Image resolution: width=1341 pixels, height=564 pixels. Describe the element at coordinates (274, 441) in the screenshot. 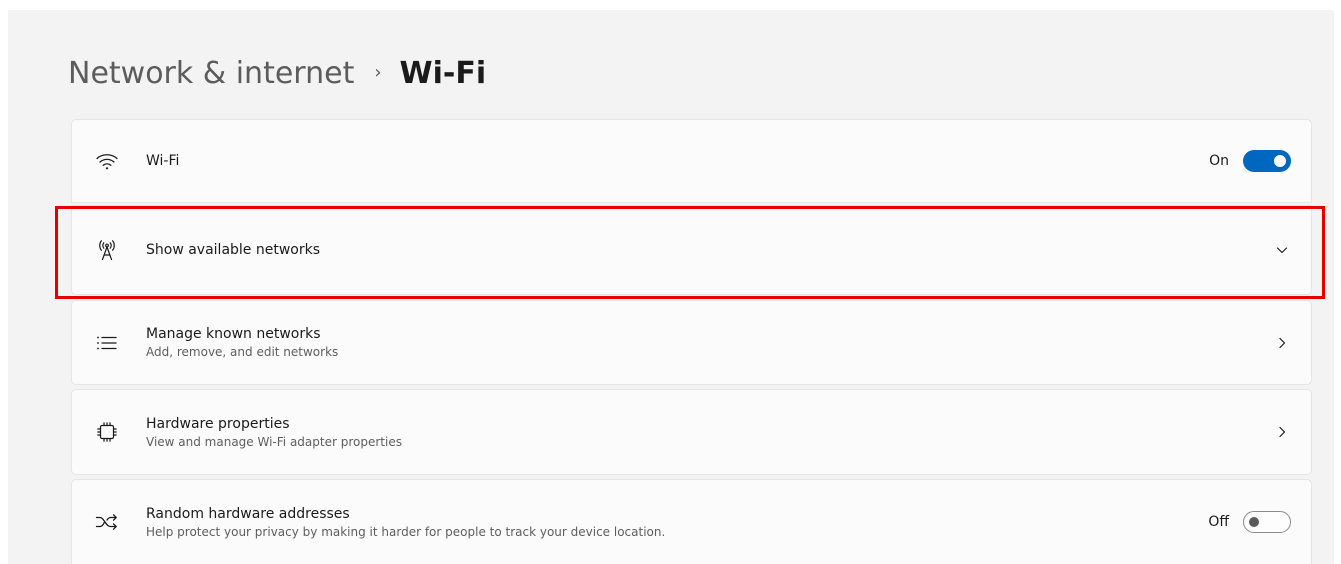

I see `hardware-properties-subtitle: View and manage Wi-Fi adapter properties` at that location.